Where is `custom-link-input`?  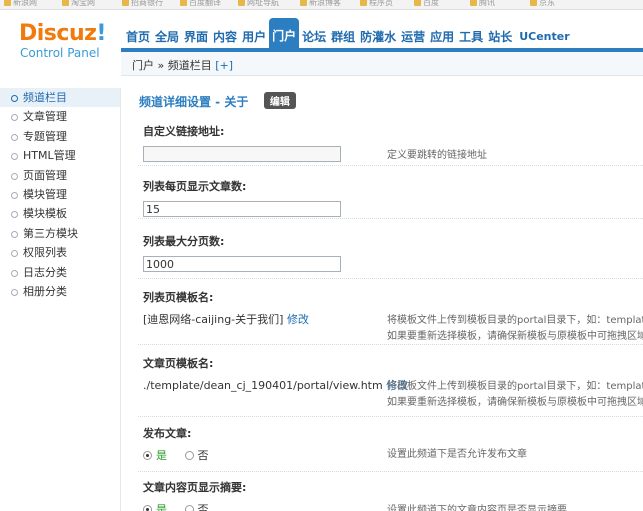
custom-link-input is located at coordinates (242, 154).